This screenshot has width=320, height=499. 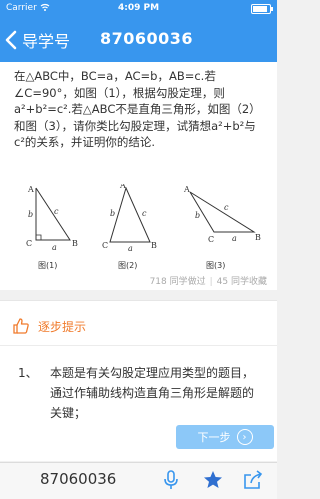 What do you see at coordinates (177, 282) in the screenshot?
I see `practiced-count: 718 同学做过` at bounding box center [177, 282].